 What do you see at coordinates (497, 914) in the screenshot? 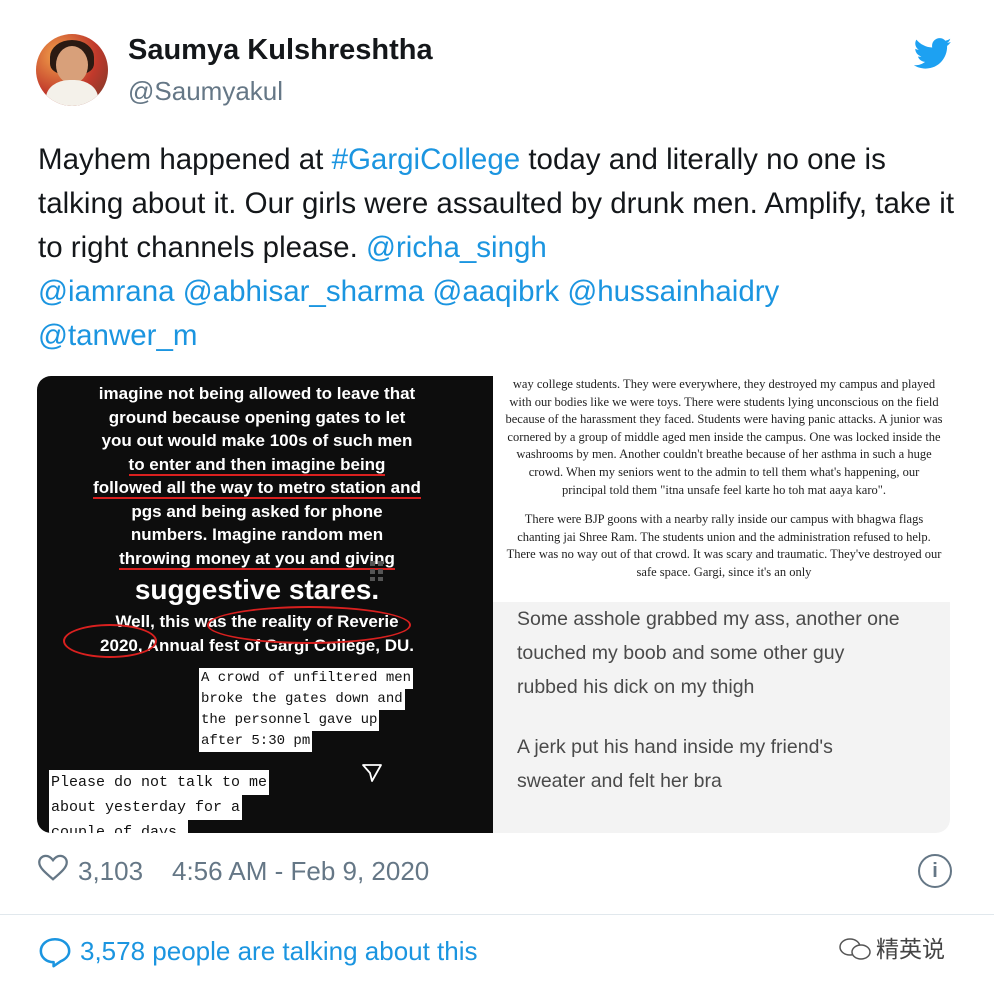
I see `divider` at bounding box center [497, 914].